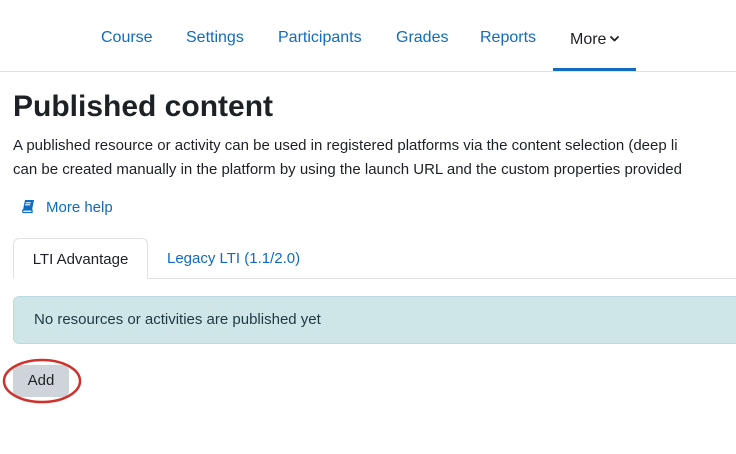 The height and width of the screenshot is (454, 736). Describe the element at coordinates (41, 381) in the screenshot. I see `add-button: Add` at that location.